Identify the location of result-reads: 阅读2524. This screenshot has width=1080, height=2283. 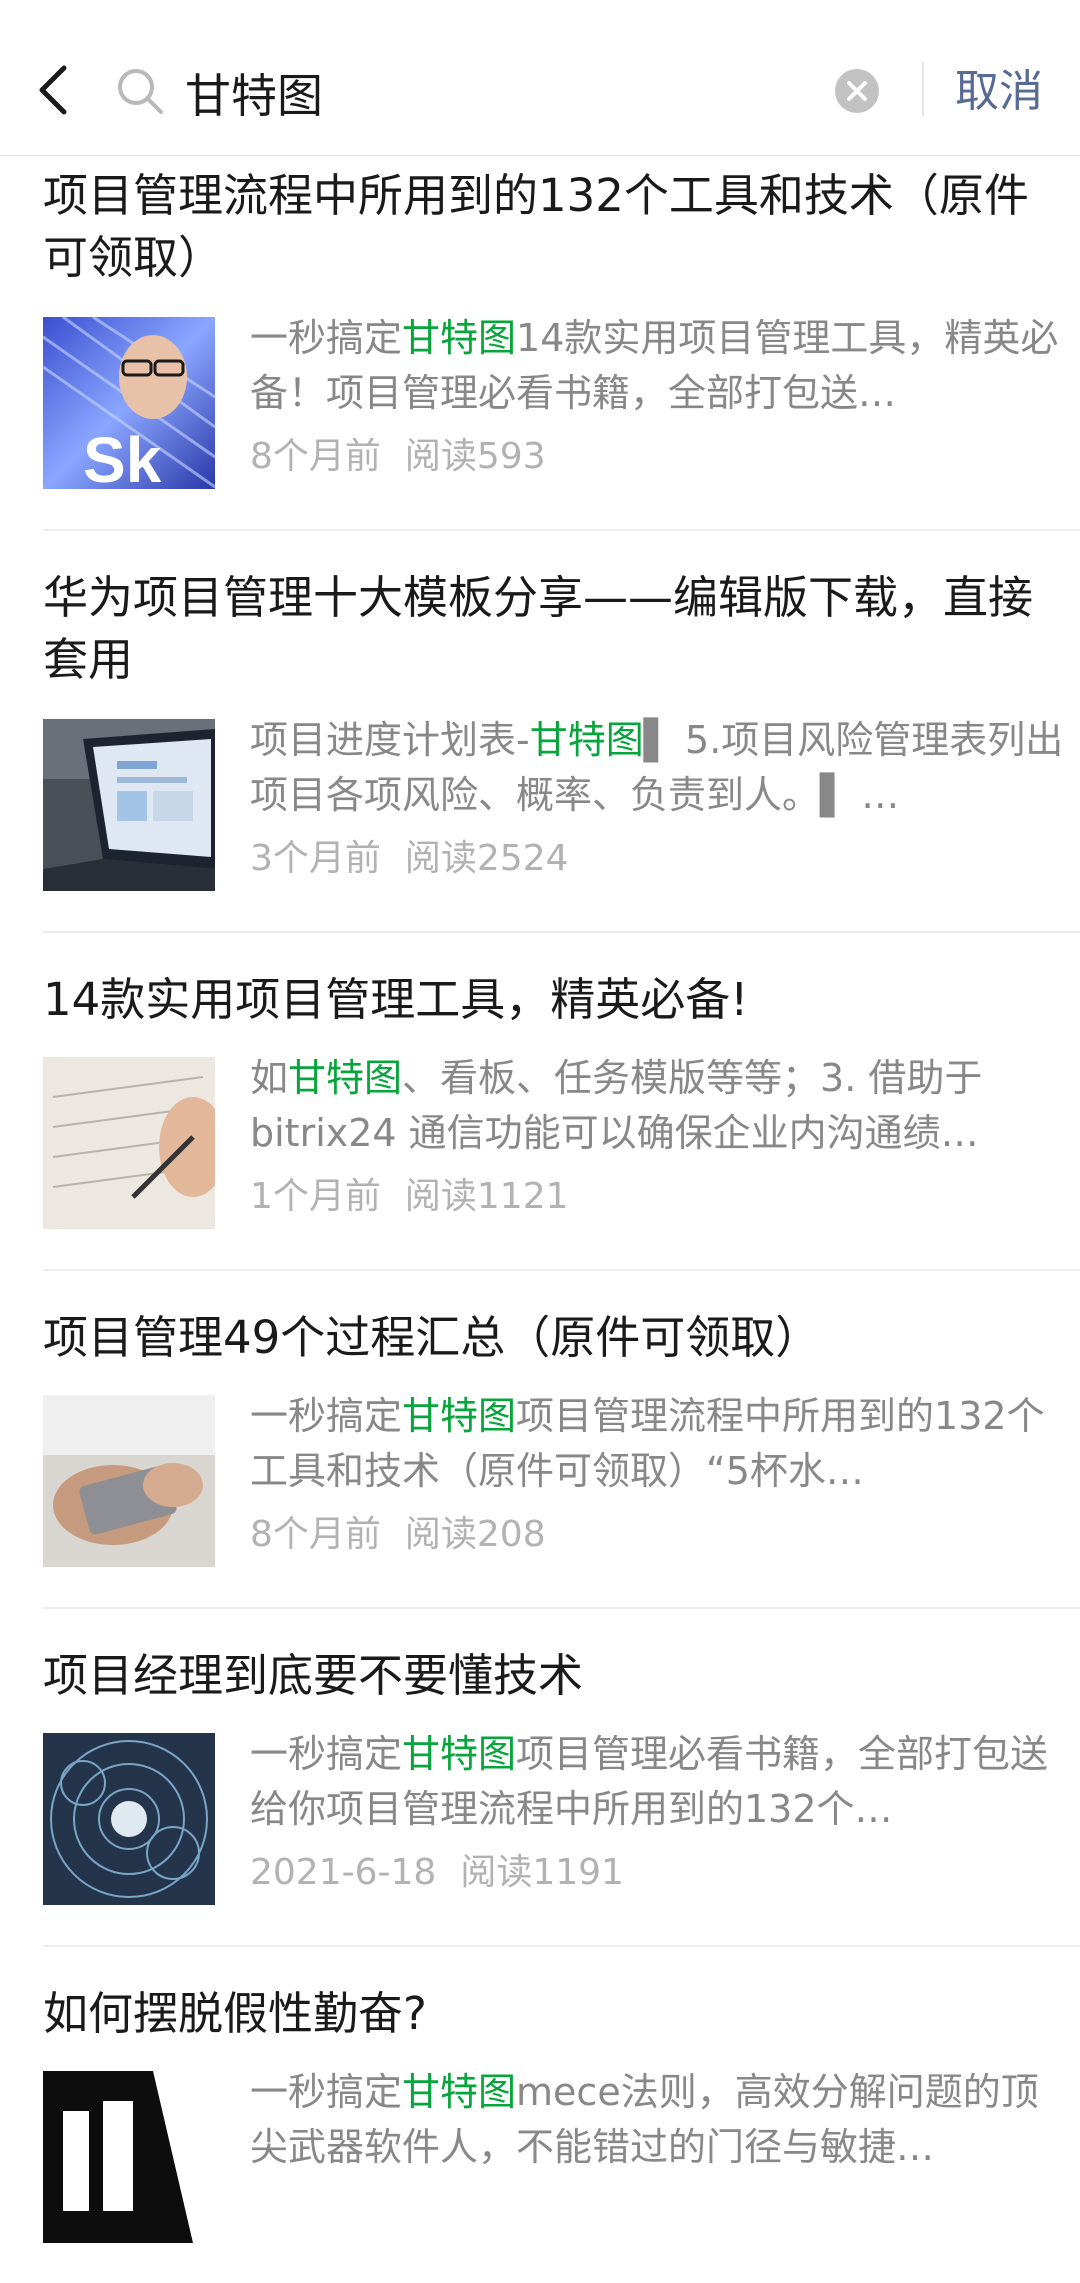
(486, 858).